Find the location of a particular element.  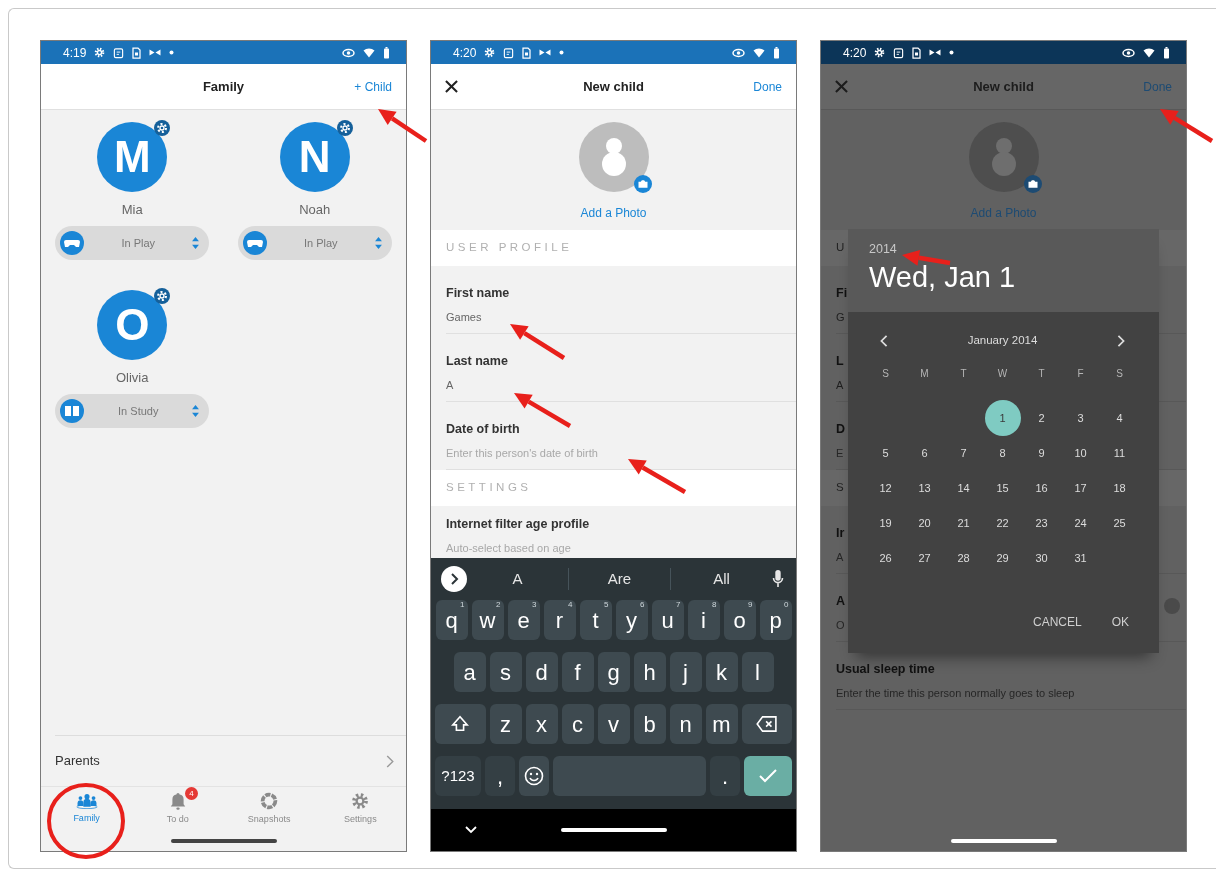

field-value: Games is located at coordinates (621, 317).